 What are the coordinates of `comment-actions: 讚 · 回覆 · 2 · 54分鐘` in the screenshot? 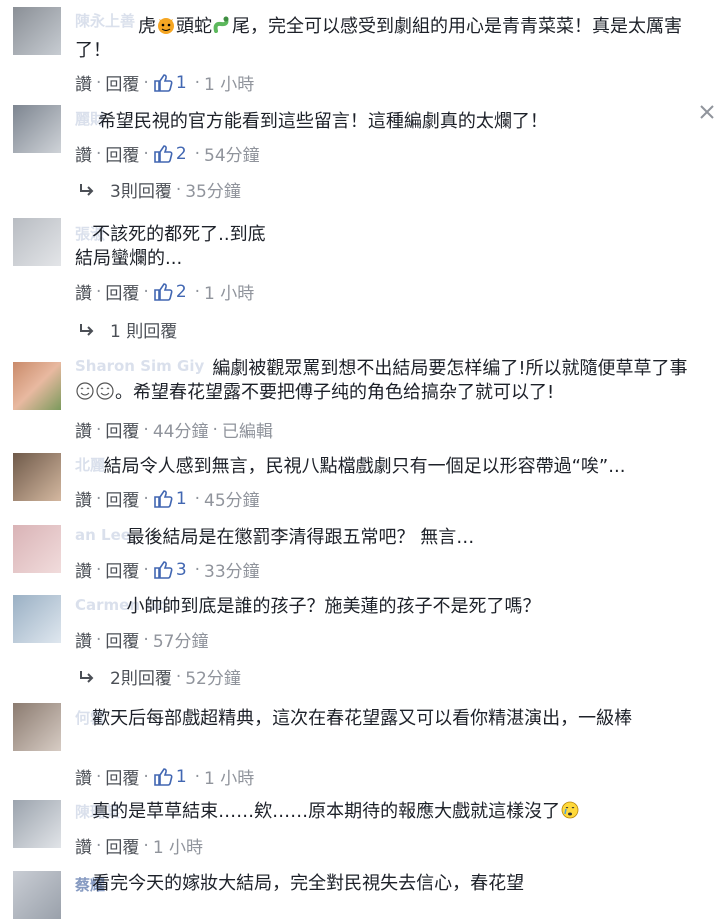 It's located at (167, 154).